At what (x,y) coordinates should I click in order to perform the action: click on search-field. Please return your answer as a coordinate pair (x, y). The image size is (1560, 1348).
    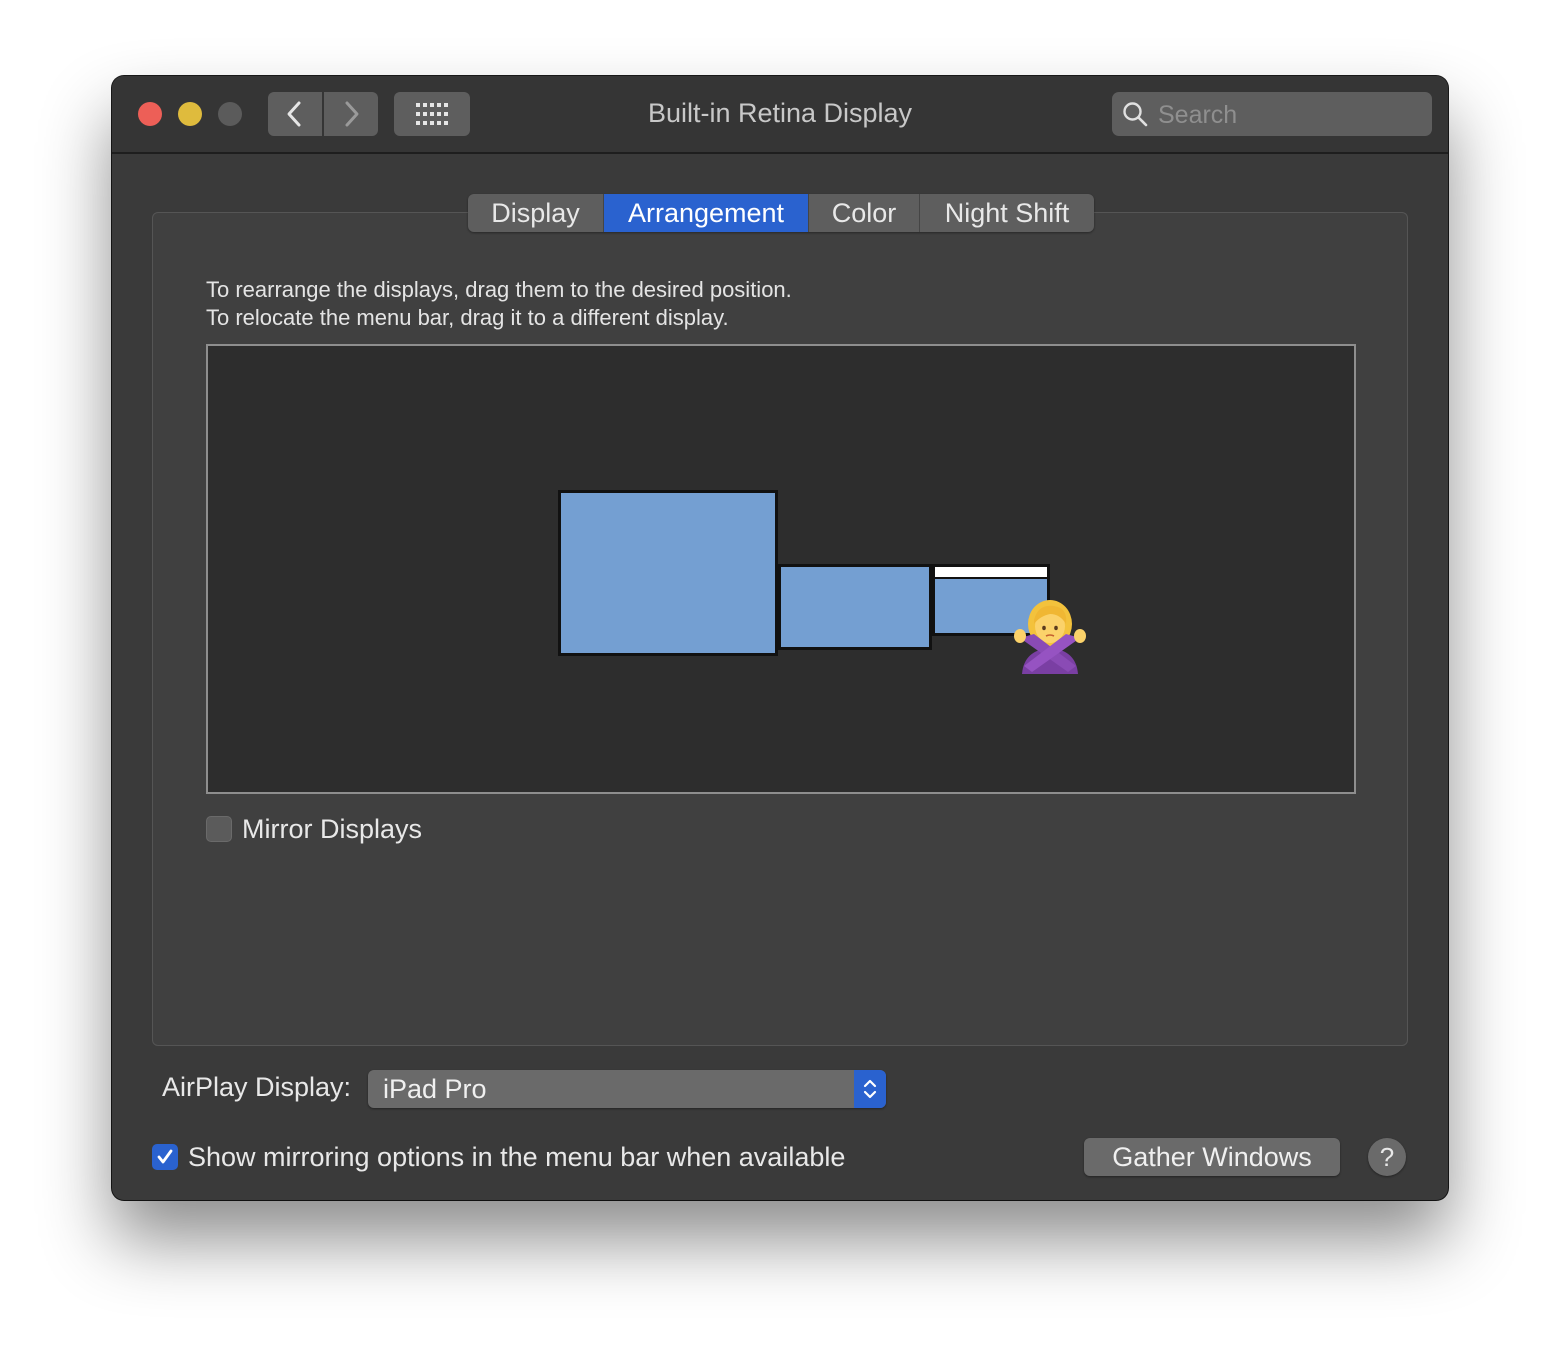
    Looking at the image, I should click on (1272, 114).